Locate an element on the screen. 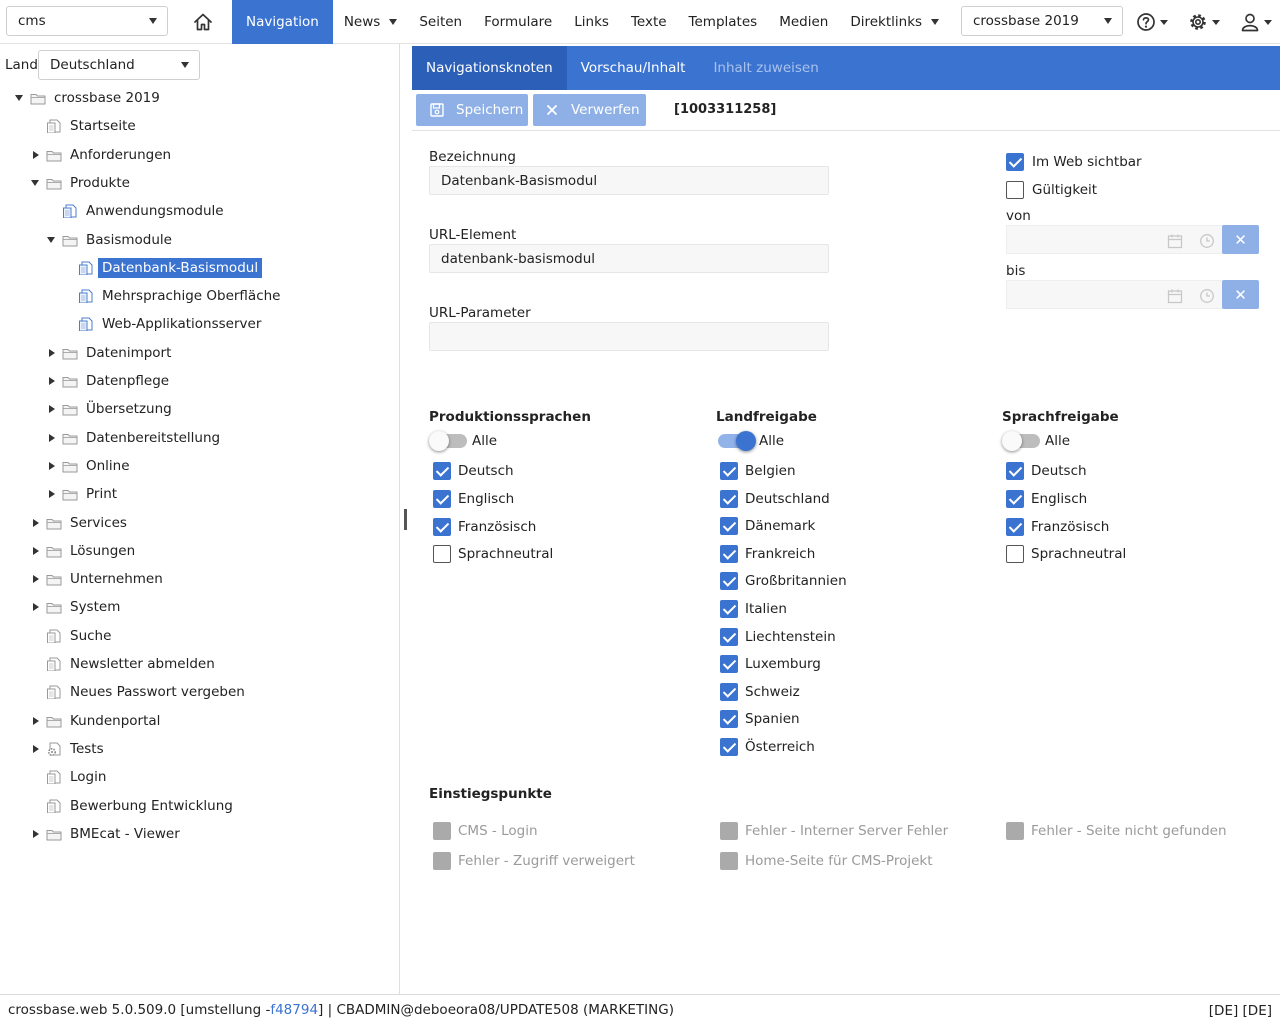  tree-node-datenbank-basismodul: Datenbank-Basismodul is located at coordinates (162, 268).